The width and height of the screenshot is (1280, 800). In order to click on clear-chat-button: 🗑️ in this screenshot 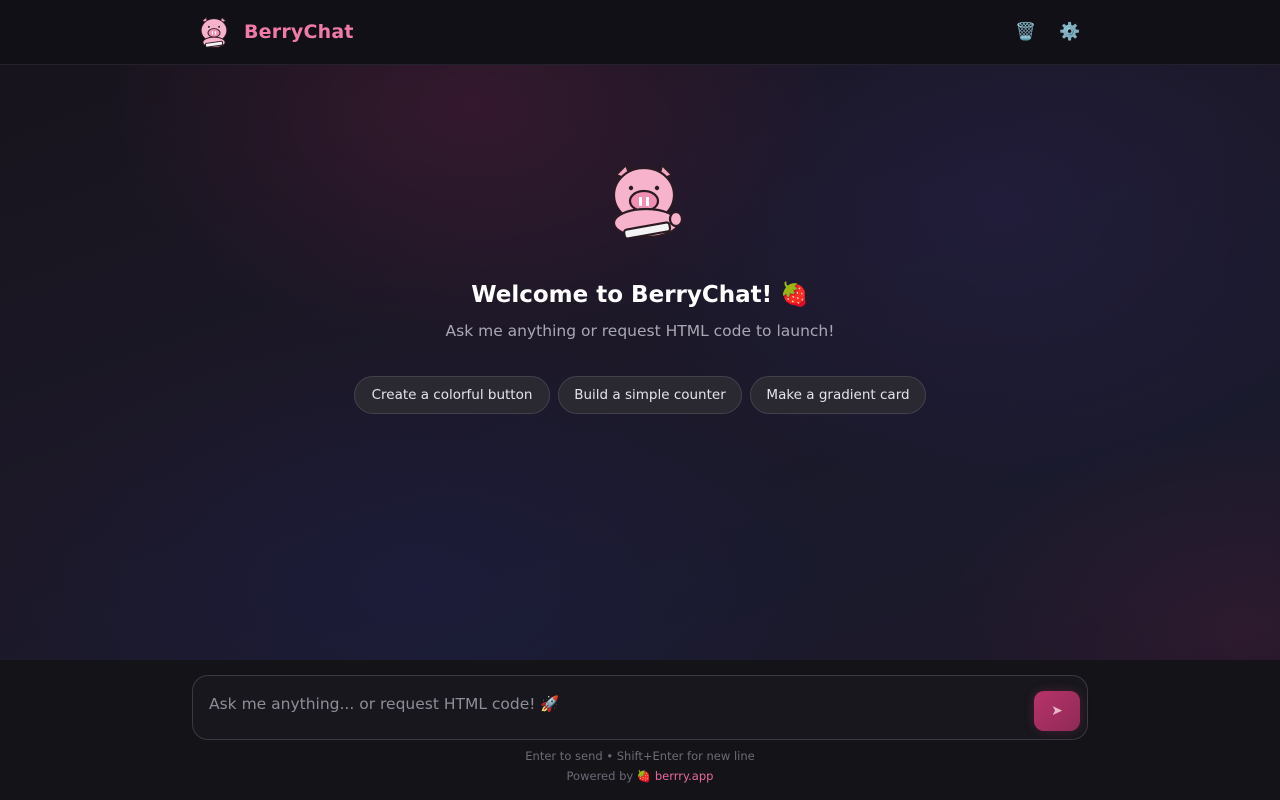, I will do `click(1026, 32)`.